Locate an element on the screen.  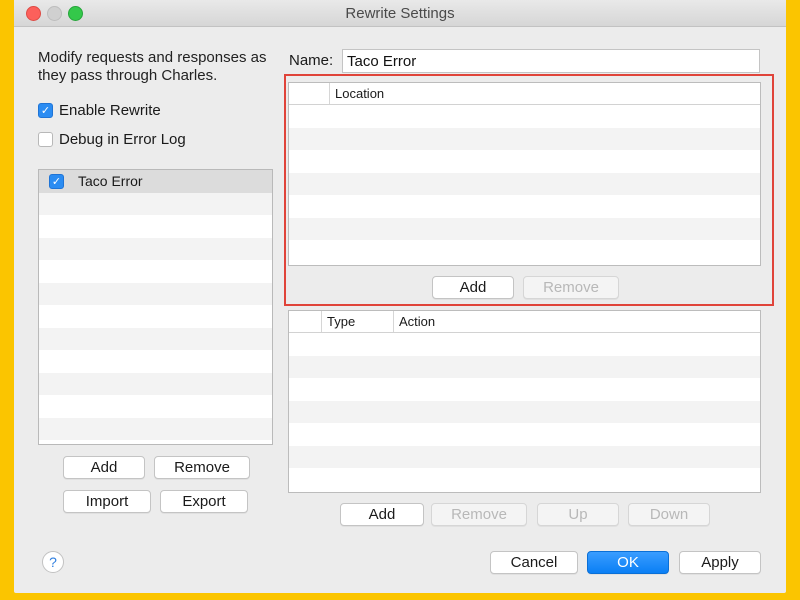
cancel-button: Cancel is located at coordinates (534, 562).